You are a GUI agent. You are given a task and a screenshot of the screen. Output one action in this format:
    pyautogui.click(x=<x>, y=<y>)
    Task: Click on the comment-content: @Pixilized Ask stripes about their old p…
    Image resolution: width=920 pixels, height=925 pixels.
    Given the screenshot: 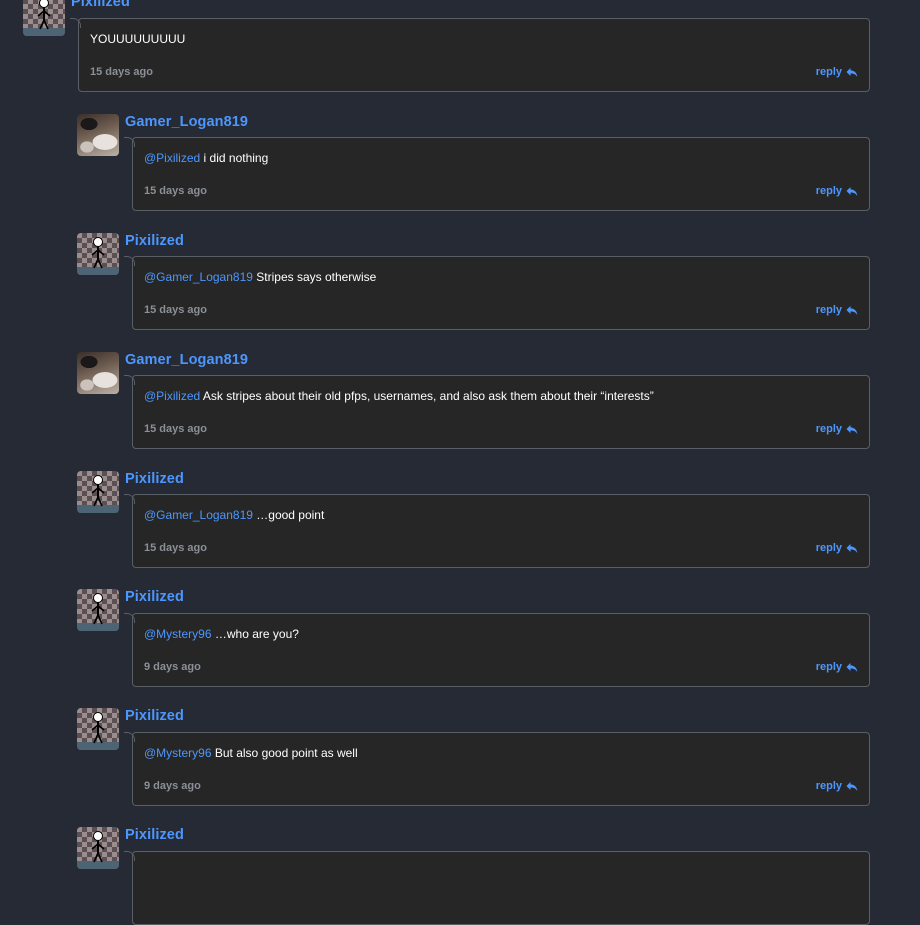 What is the action you would take?
    pyautogui.click(x=399, y=396)
    